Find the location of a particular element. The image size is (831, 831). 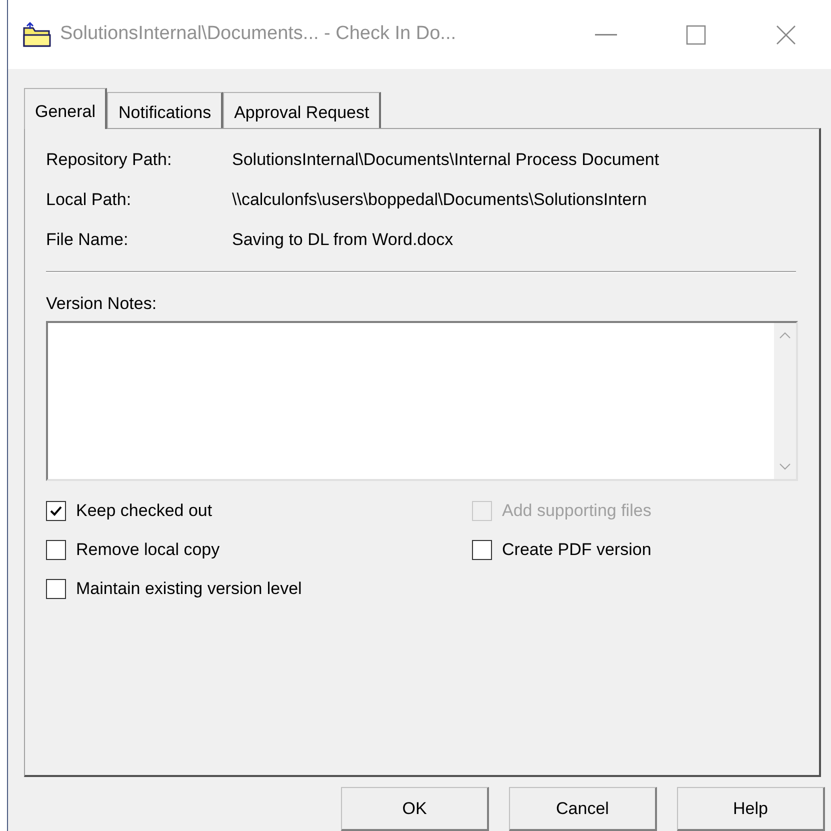

checkbox-label: Create PDF version is located at coordinates (577, 549).